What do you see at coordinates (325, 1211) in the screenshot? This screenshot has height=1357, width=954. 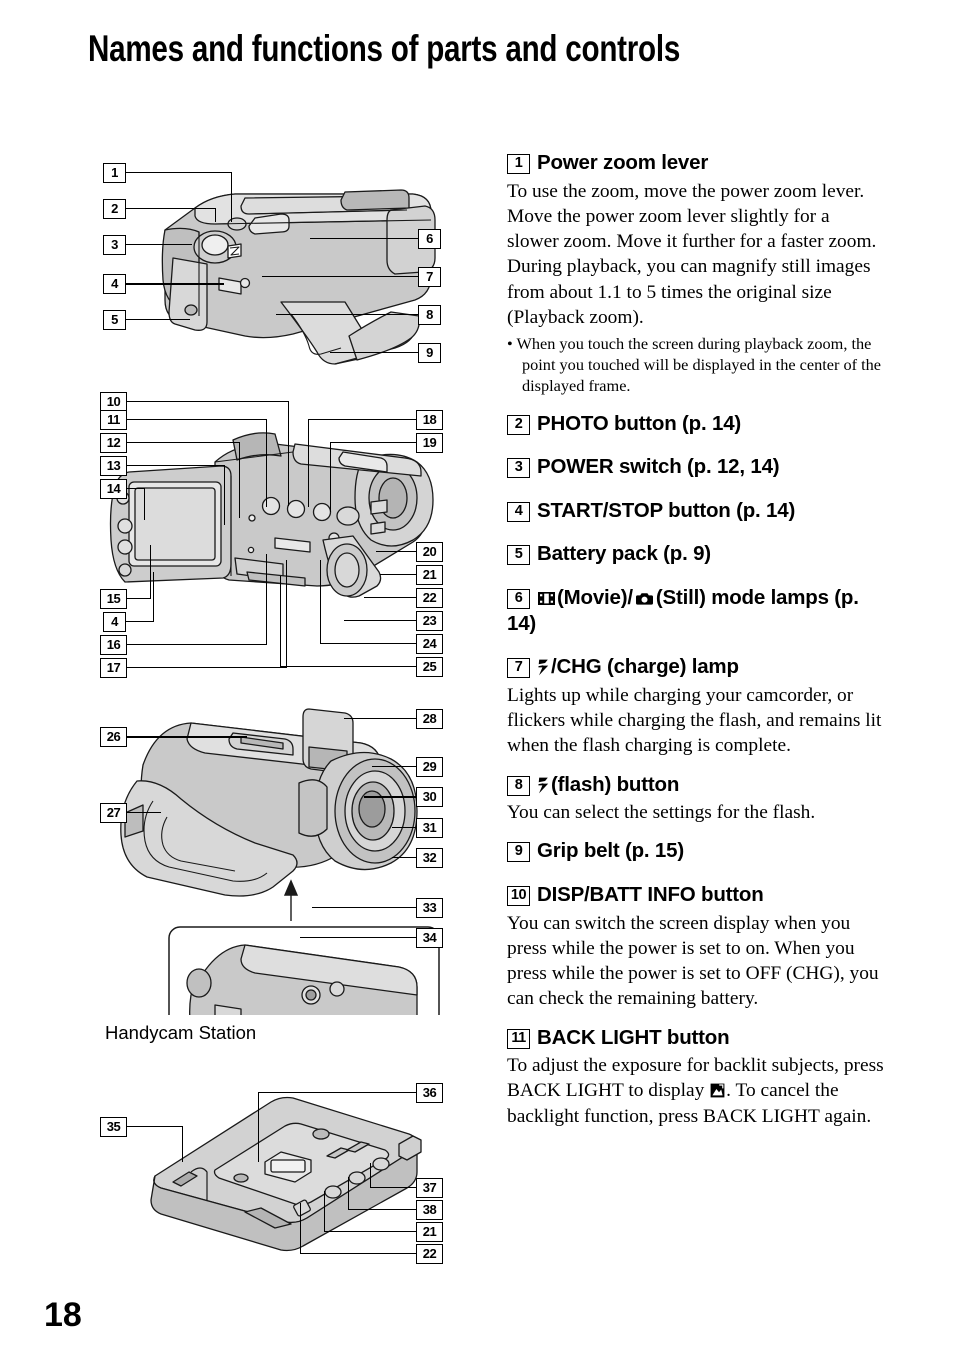 I see `leader-line-21b-v` at bounding box center [325, 1211].